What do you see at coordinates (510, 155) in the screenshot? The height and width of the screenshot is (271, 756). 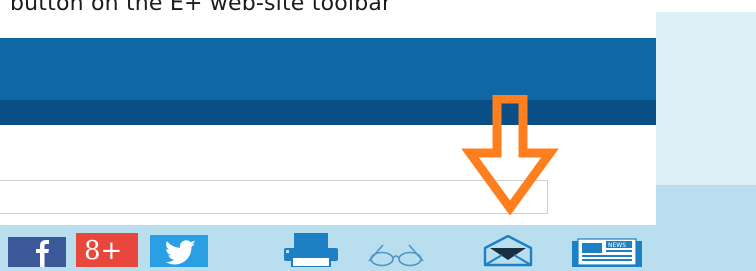 I see `down-arrow-icon` at bounding box center [510, 155].